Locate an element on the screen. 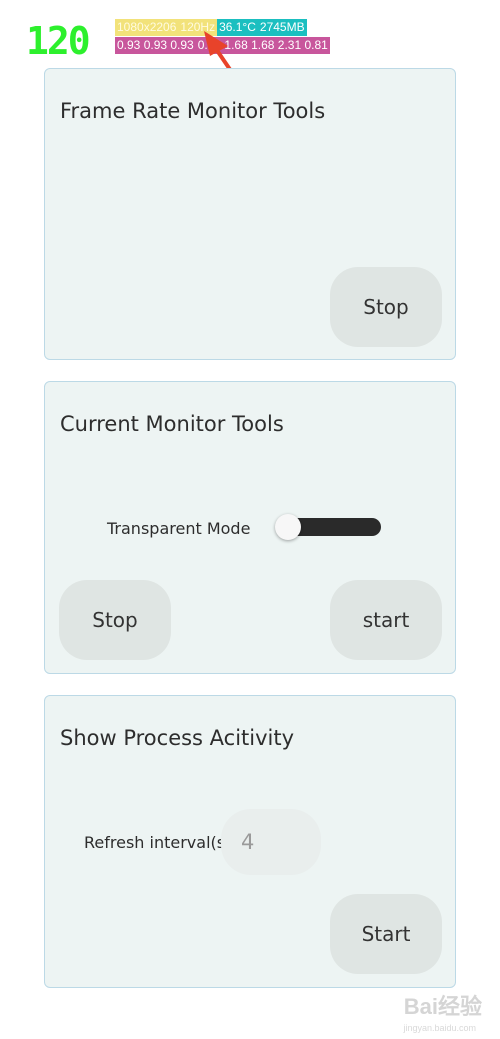 The image size is (500, 1039). hud-resolution: 1080x2206 is located at coordinates (147, 27).